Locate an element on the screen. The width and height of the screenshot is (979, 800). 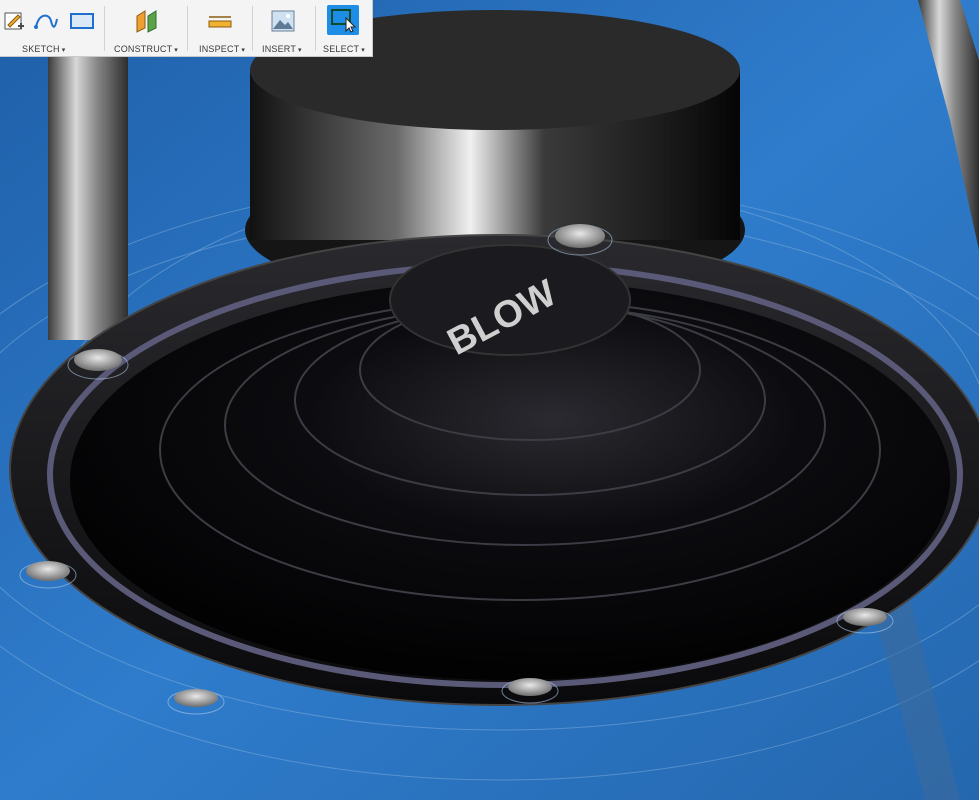
toolbar-group-label-sketch: SKETCH ▾ is located at coordinates (43, 49).